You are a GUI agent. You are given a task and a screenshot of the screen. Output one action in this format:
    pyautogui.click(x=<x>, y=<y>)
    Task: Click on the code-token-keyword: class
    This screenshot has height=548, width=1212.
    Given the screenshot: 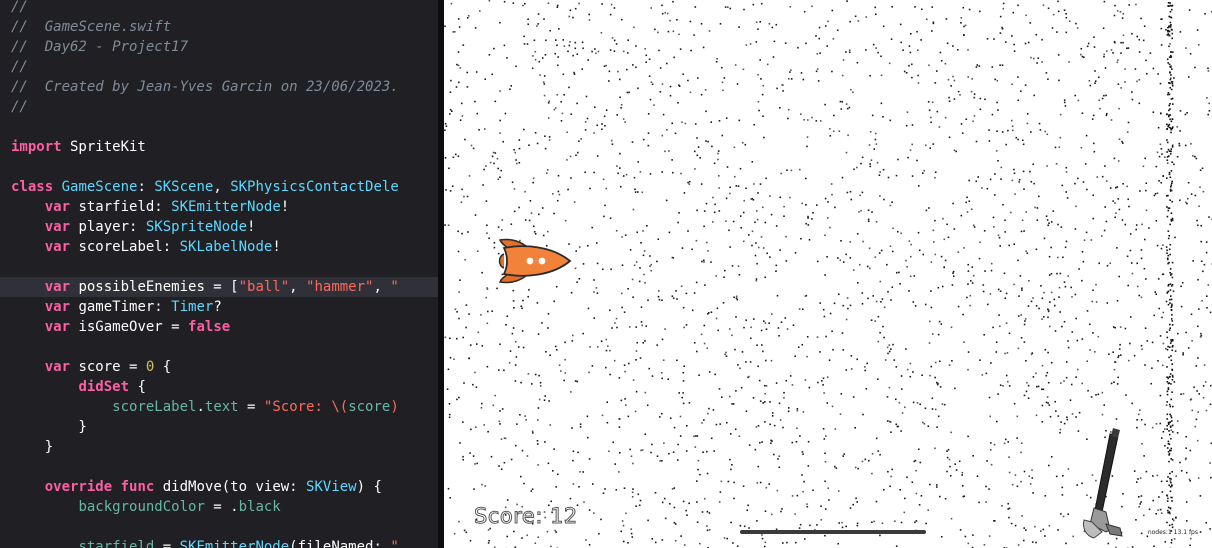 What is the action you would take?
    pyautogui.click(x=32, y=187)
    